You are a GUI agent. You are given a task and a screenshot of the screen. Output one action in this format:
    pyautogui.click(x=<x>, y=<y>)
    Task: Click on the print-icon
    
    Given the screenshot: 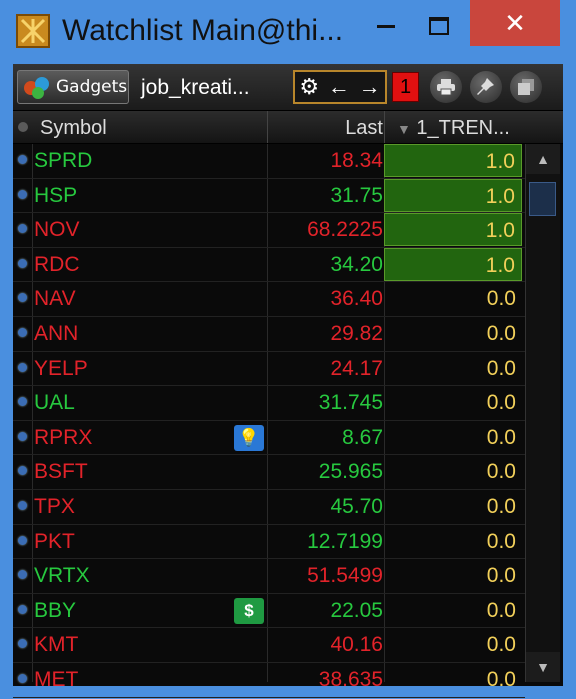 What is the action you would take?
    pyautogui.click(x=446, y=87)
    